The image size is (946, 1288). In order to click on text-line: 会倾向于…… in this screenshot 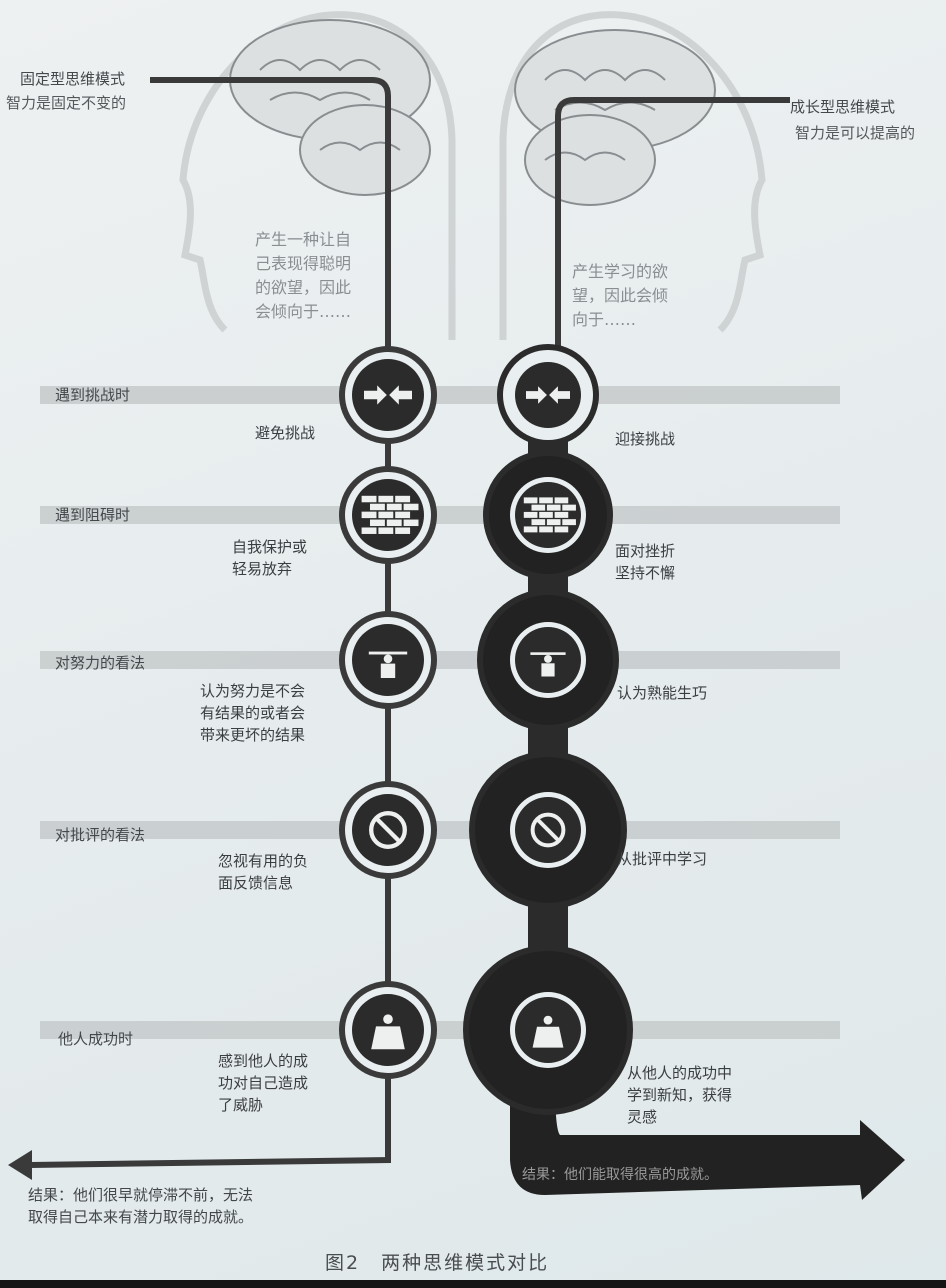, I will do `click(303, 311)`.